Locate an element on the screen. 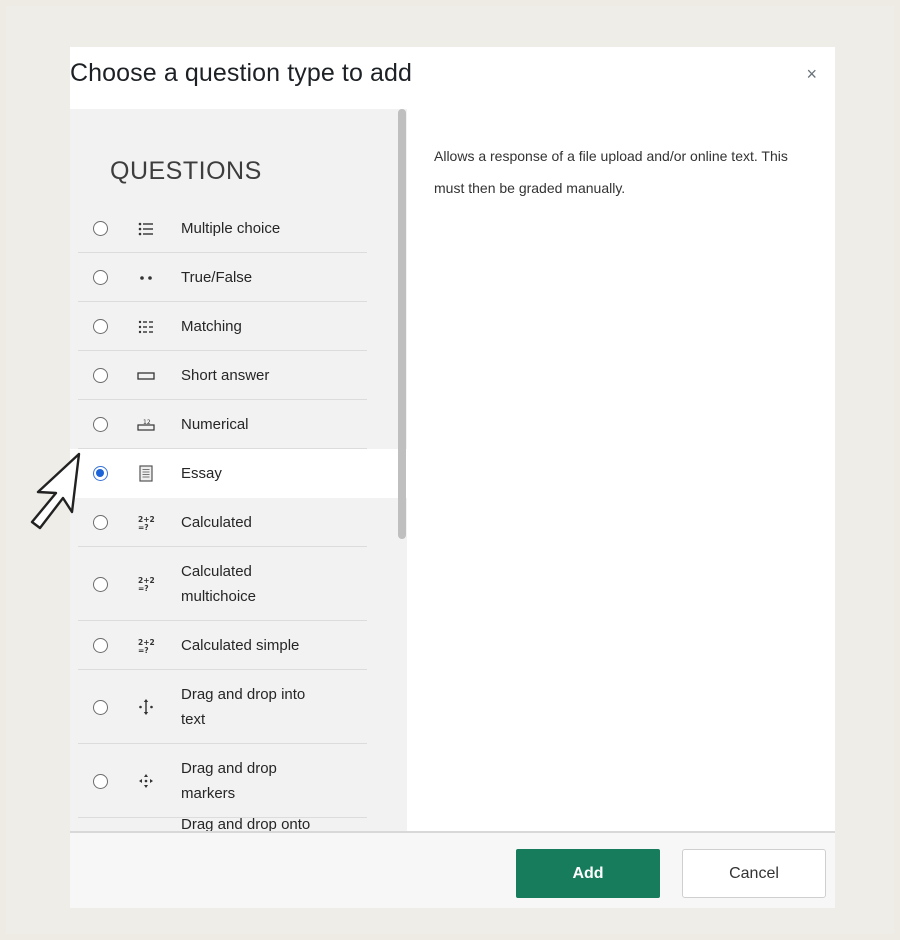 The height and width of the screenshot is (940, 900). question-type-drag-drop-markers: Drag and drop markers is located at coordinates (238, 781).